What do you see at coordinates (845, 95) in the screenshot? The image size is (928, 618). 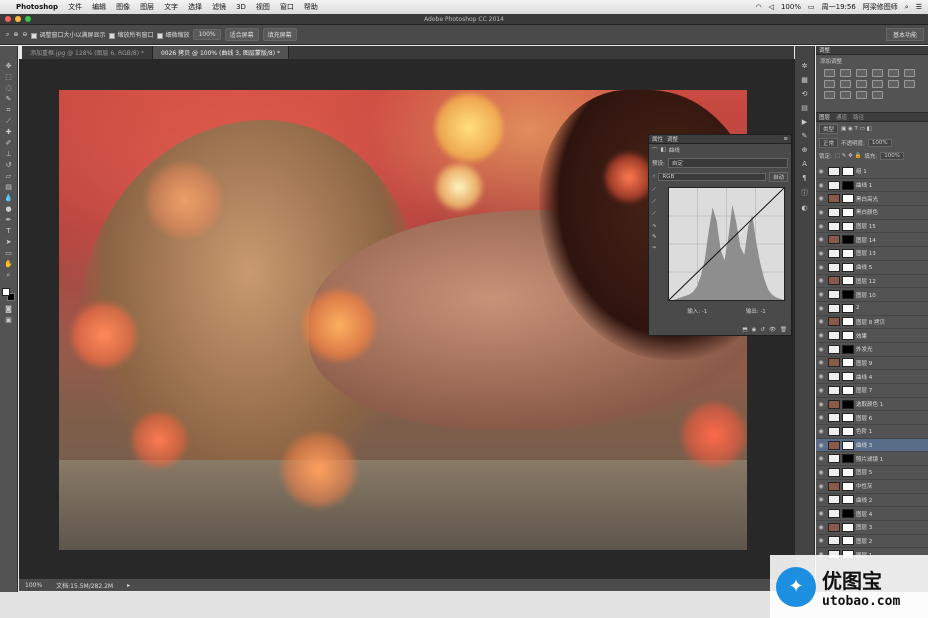 I see `threshold-icon` at bounding box center [845, 95].